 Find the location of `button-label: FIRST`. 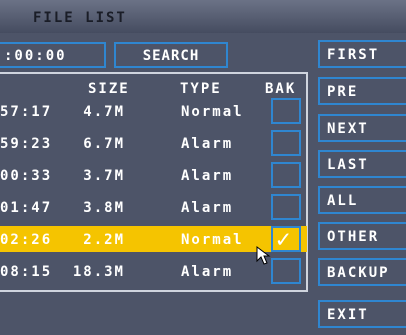

button-label: FIRST is located at coordinates (353, 55).